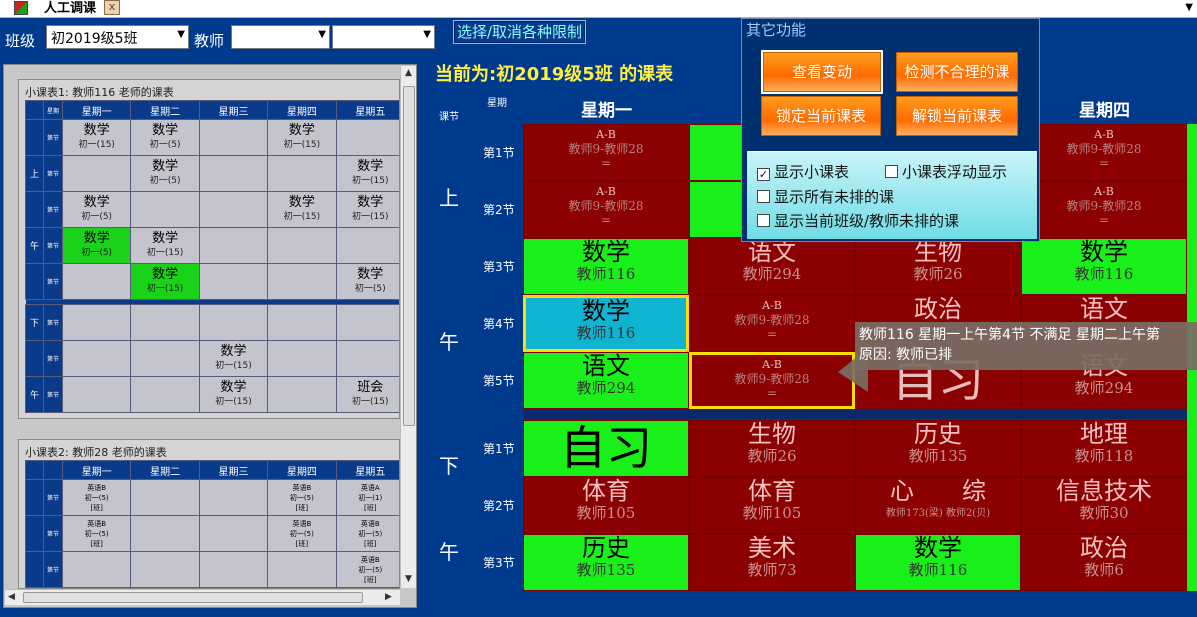  I want to click on vertical-scrollbar: ▲ ▼, so click(408, 327).